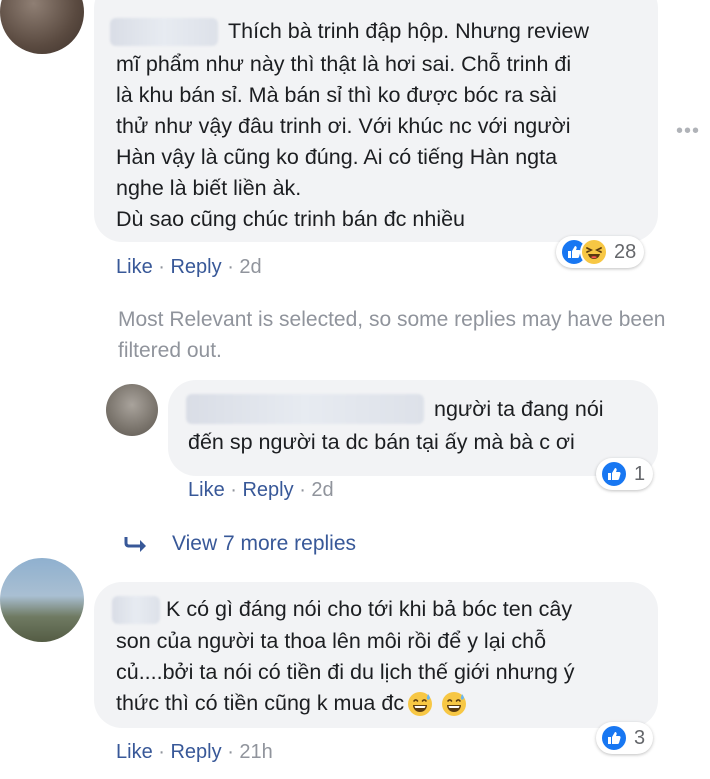 The height and width of the screenshot is (779, 710). What do you see at coordinates (625, 251) in the screenshot?
I see `reaction-count: 28` at bounding box center [625, 251].